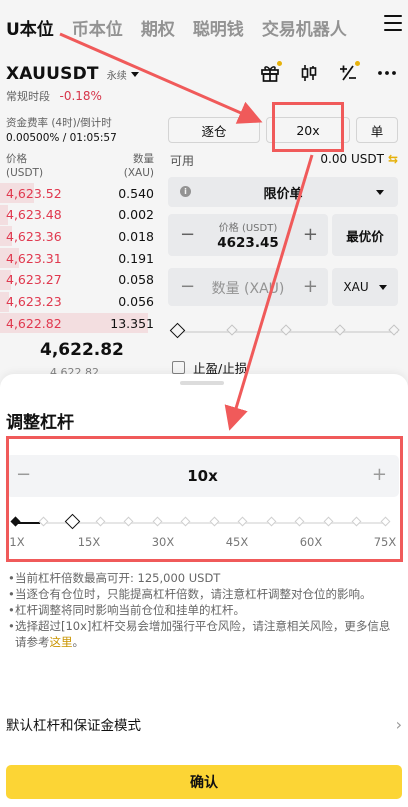  What do you see at coordinates (304, 27) in the screenshot?
I see `tab-trading-bots: 交易机器人` at bounding box center [304, 27].